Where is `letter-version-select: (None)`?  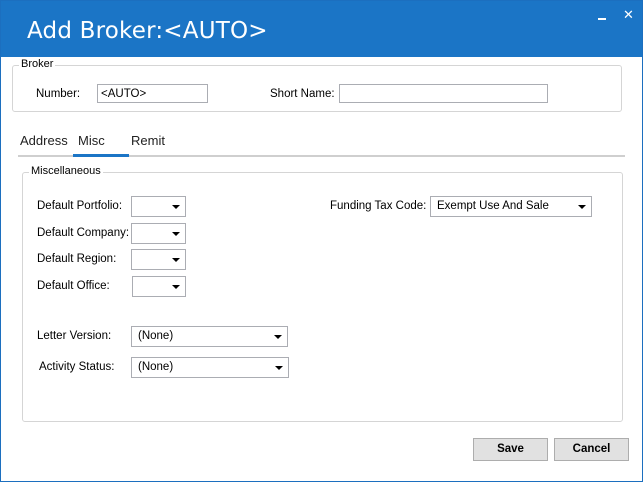 letter-version-select: (None) is located at coordinates (209, 336).